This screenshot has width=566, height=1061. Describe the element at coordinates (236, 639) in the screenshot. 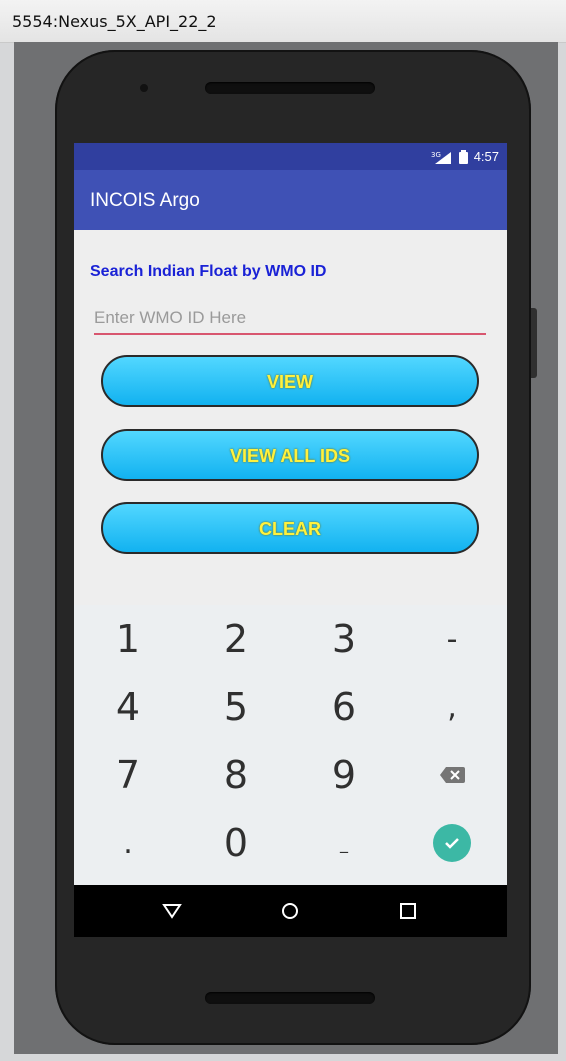

I see `key-2: 2` at that location.